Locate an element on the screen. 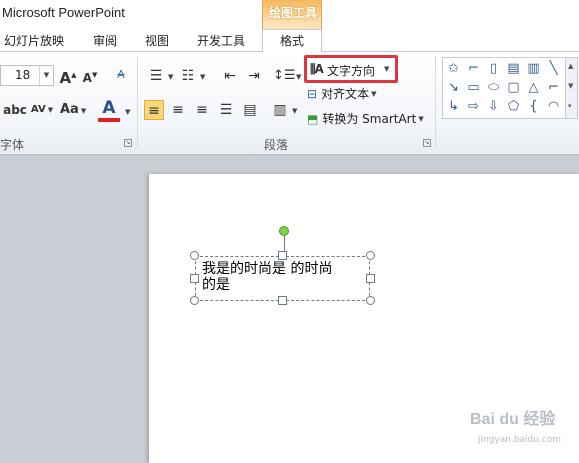 This screenshot has width=579, height=463. scroll-shape-icon: ⌐ is located at coordinates (473, 68).